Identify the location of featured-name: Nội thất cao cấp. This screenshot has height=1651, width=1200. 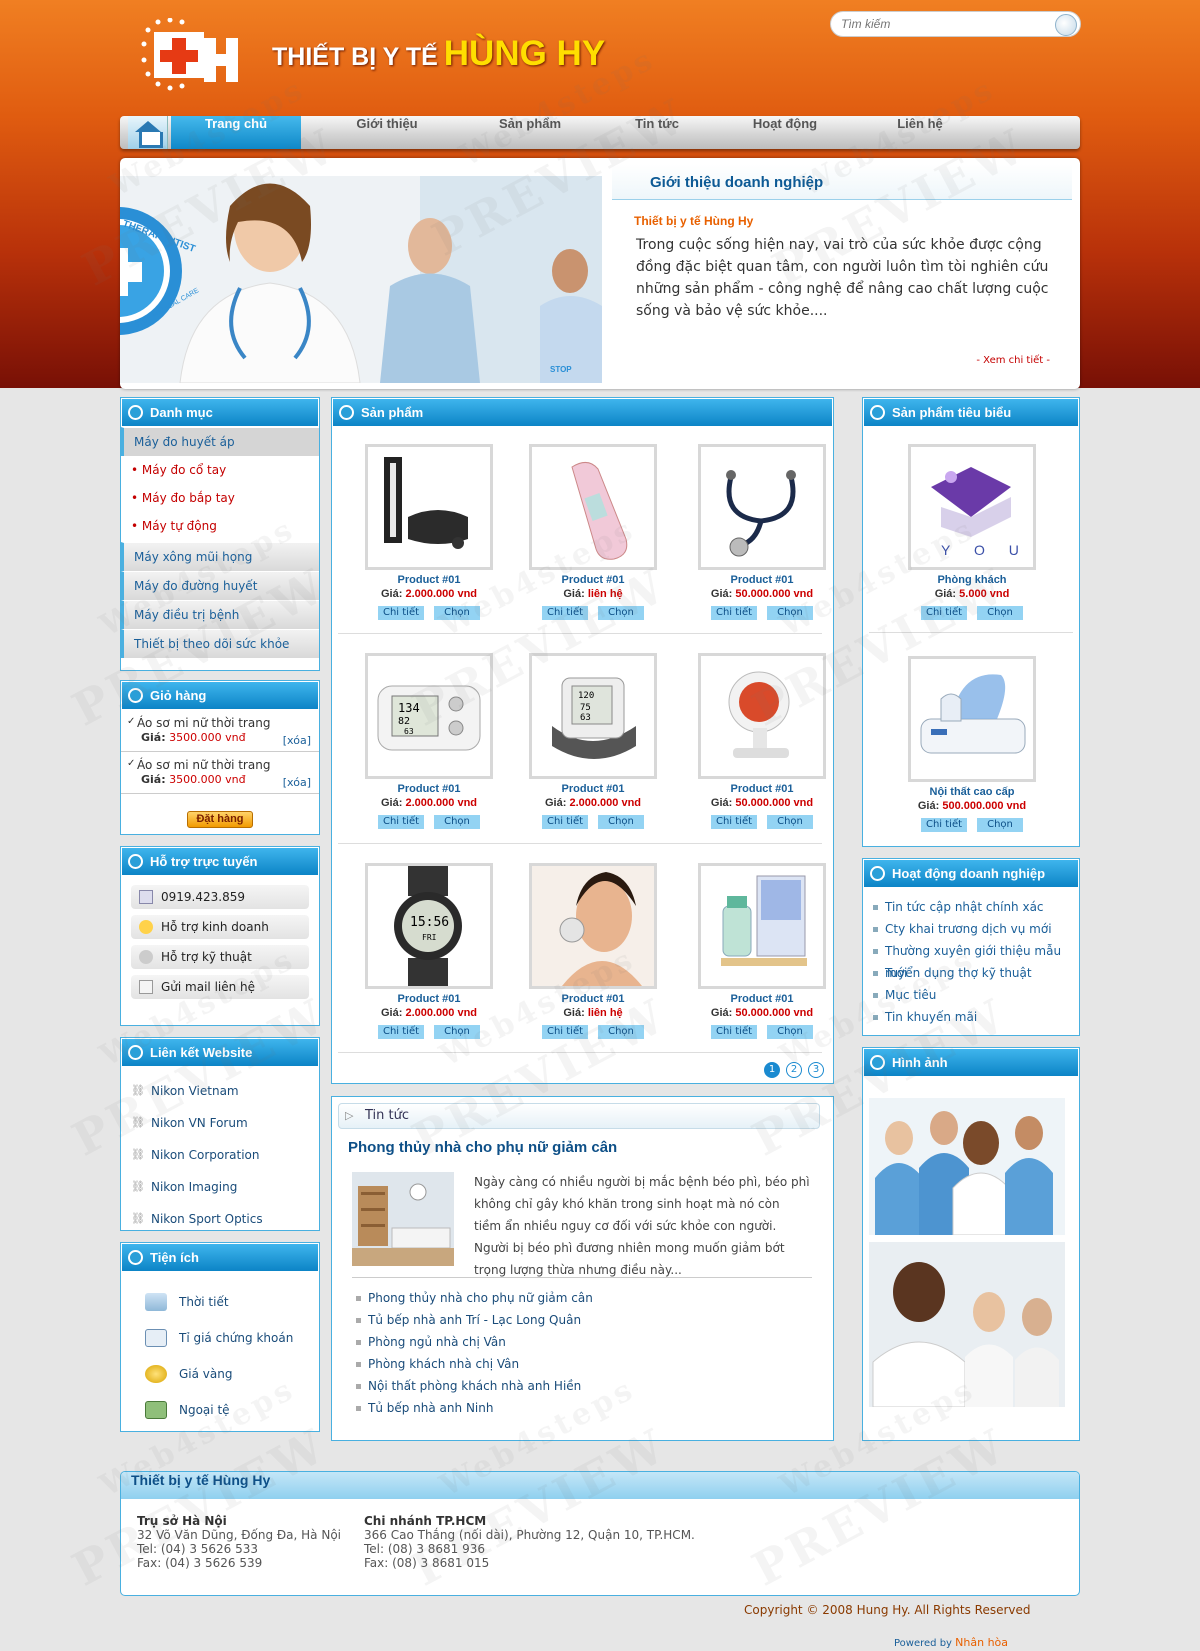
(972, 792).